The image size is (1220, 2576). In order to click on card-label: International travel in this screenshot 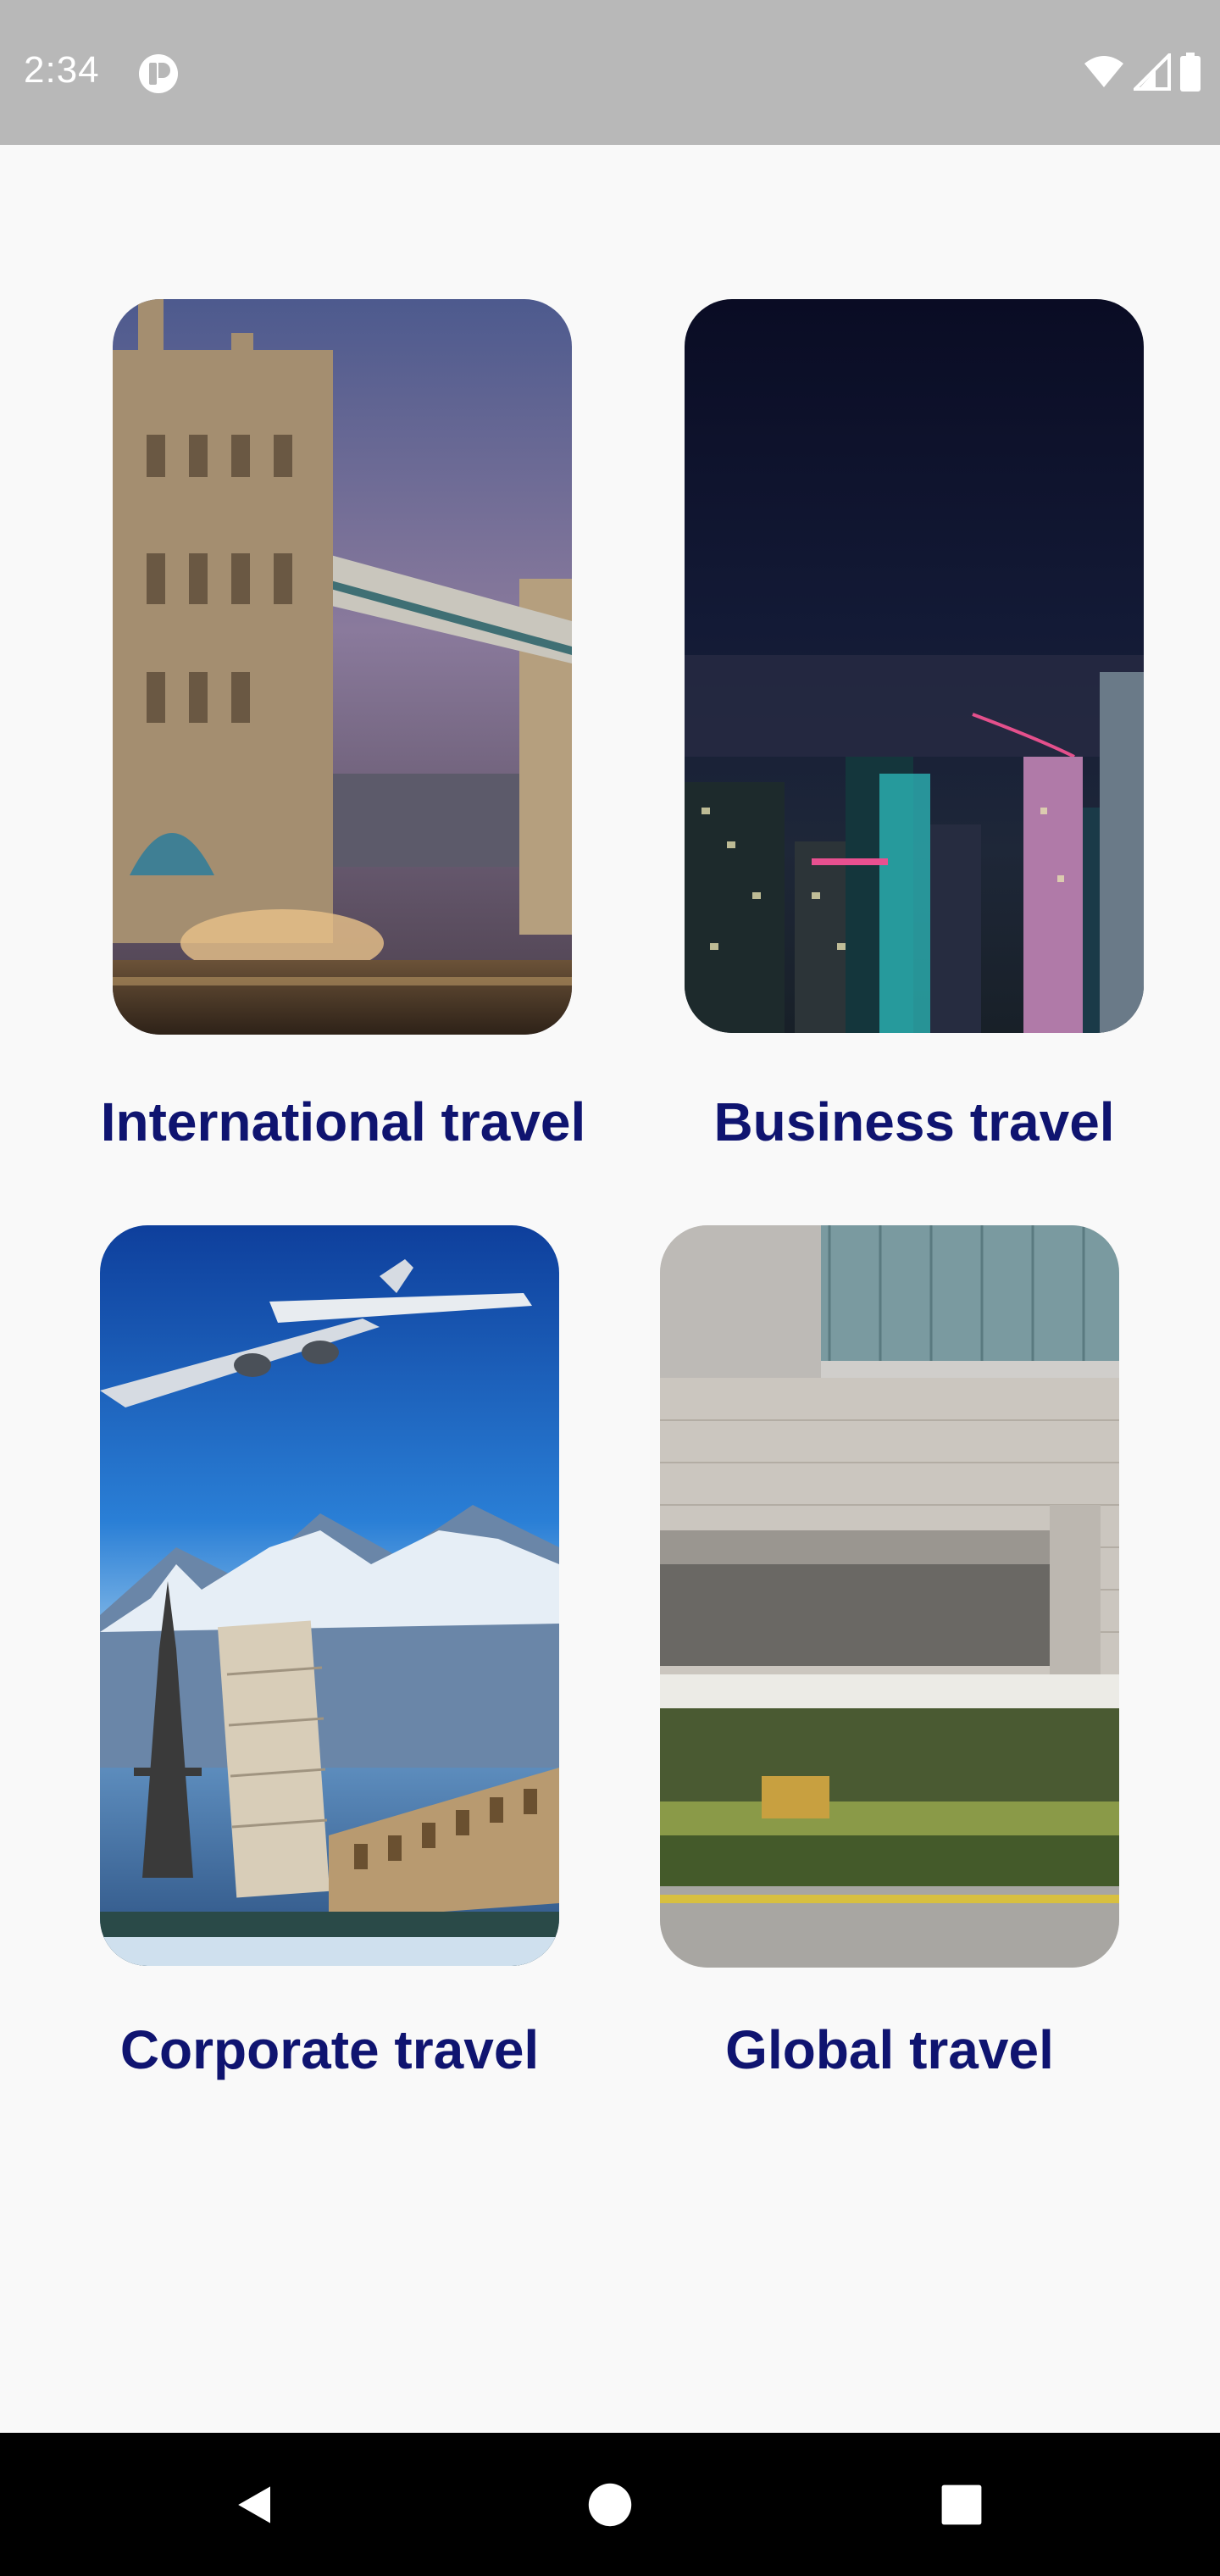, I will do `click(343, 1122)`.